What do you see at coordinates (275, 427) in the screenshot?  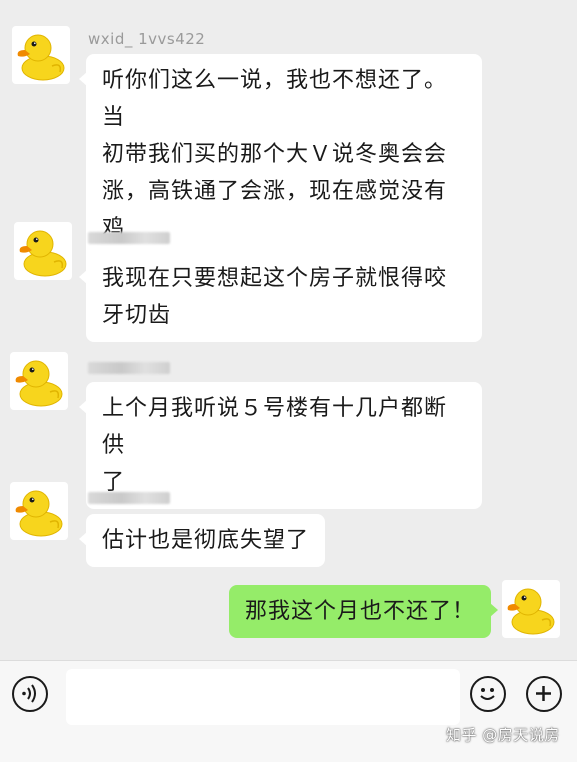 I see `message-line: 上个月我听说５号楼有十几户都断供` at bounding box center [275, 427].